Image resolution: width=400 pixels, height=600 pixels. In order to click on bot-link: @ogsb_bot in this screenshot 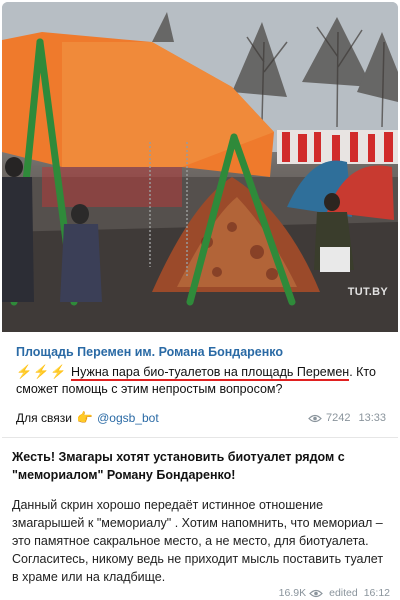, I will do `click(128, 418)`.